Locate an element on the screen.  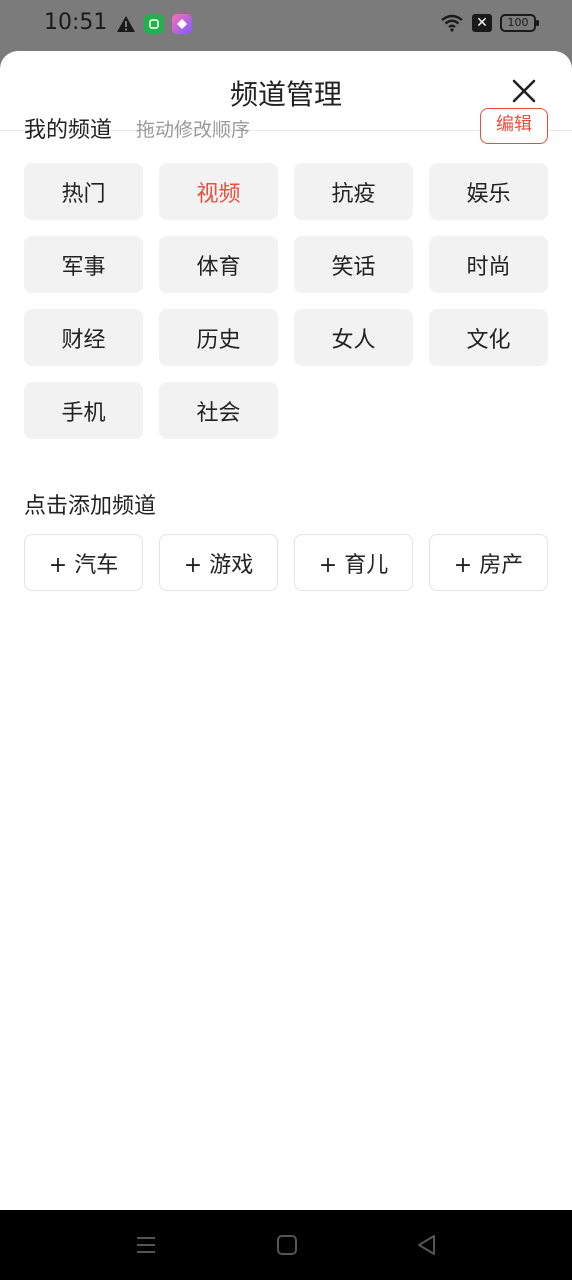
status-right-icons: ✕ 100 is located at coordinates (489, 23).